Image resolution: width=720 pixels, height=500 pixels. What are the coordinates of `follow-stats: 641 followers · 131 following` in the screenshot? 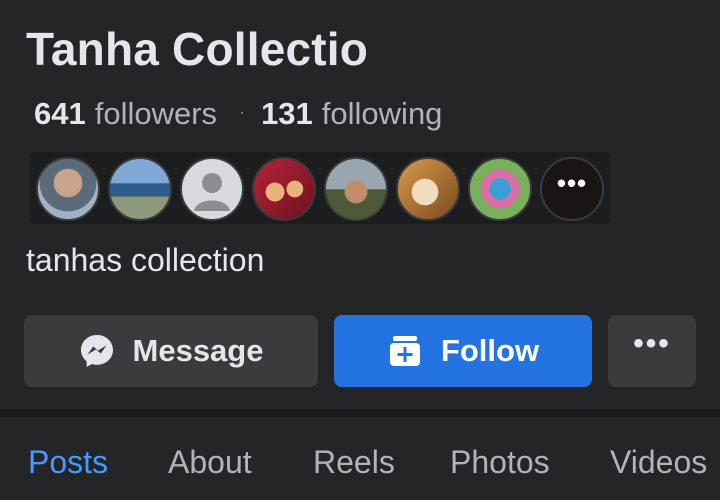 It's located at (238, 114).